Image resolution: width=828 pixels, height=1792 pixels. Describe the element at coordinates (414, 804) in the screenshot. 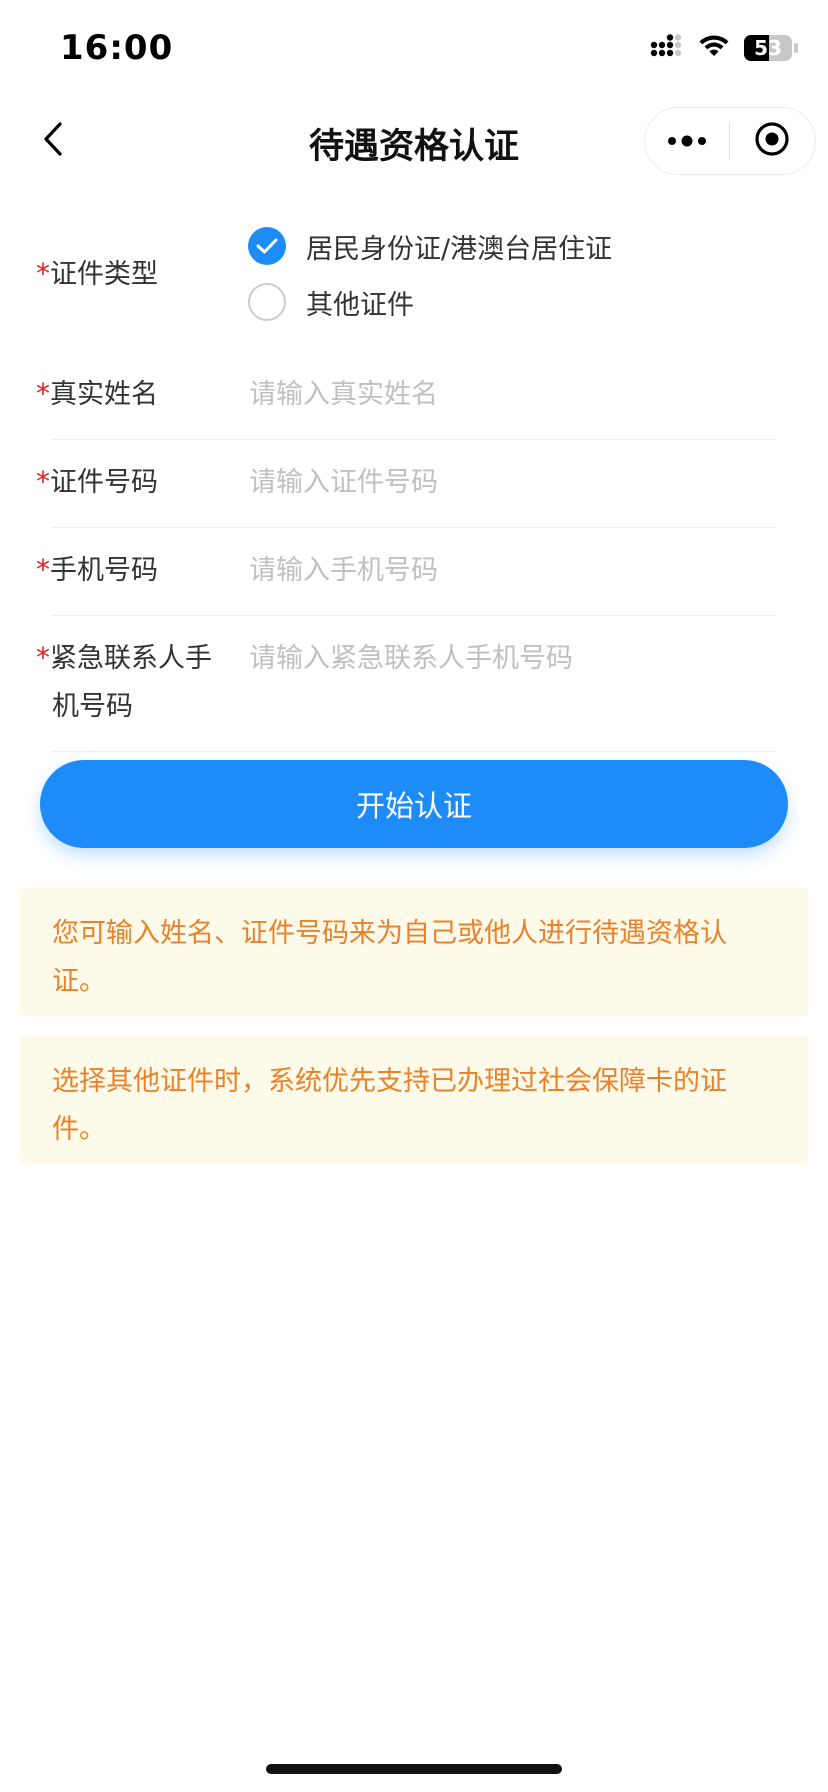

I see `start-certification-button: 开始认证` at that location.